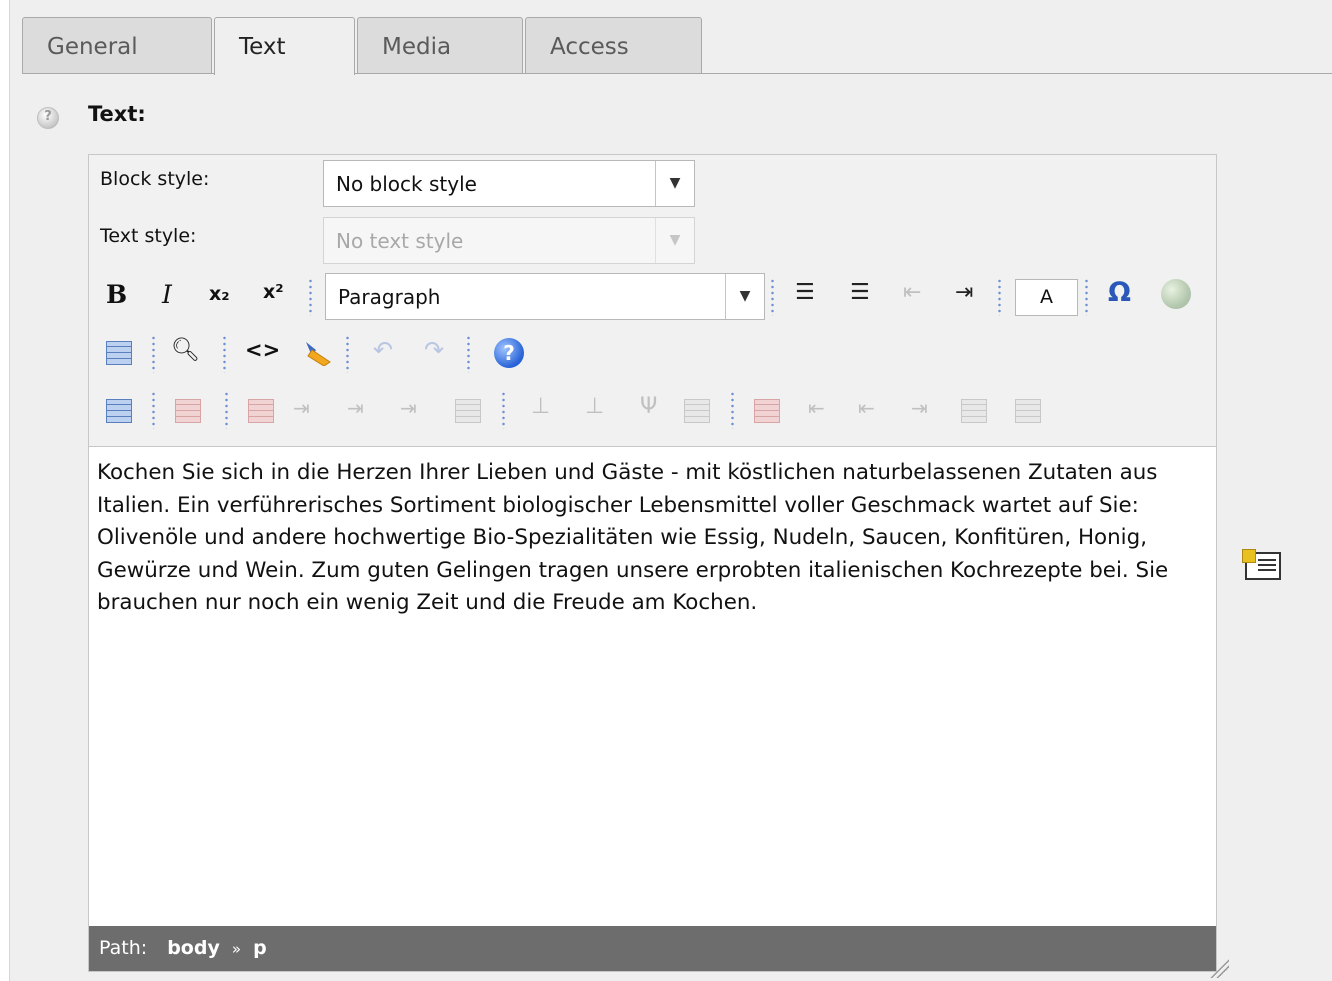 Image resolution: width=1332 pixels, height=981 pixels. I want to click on redo-button: ↷, so click(434, 350).